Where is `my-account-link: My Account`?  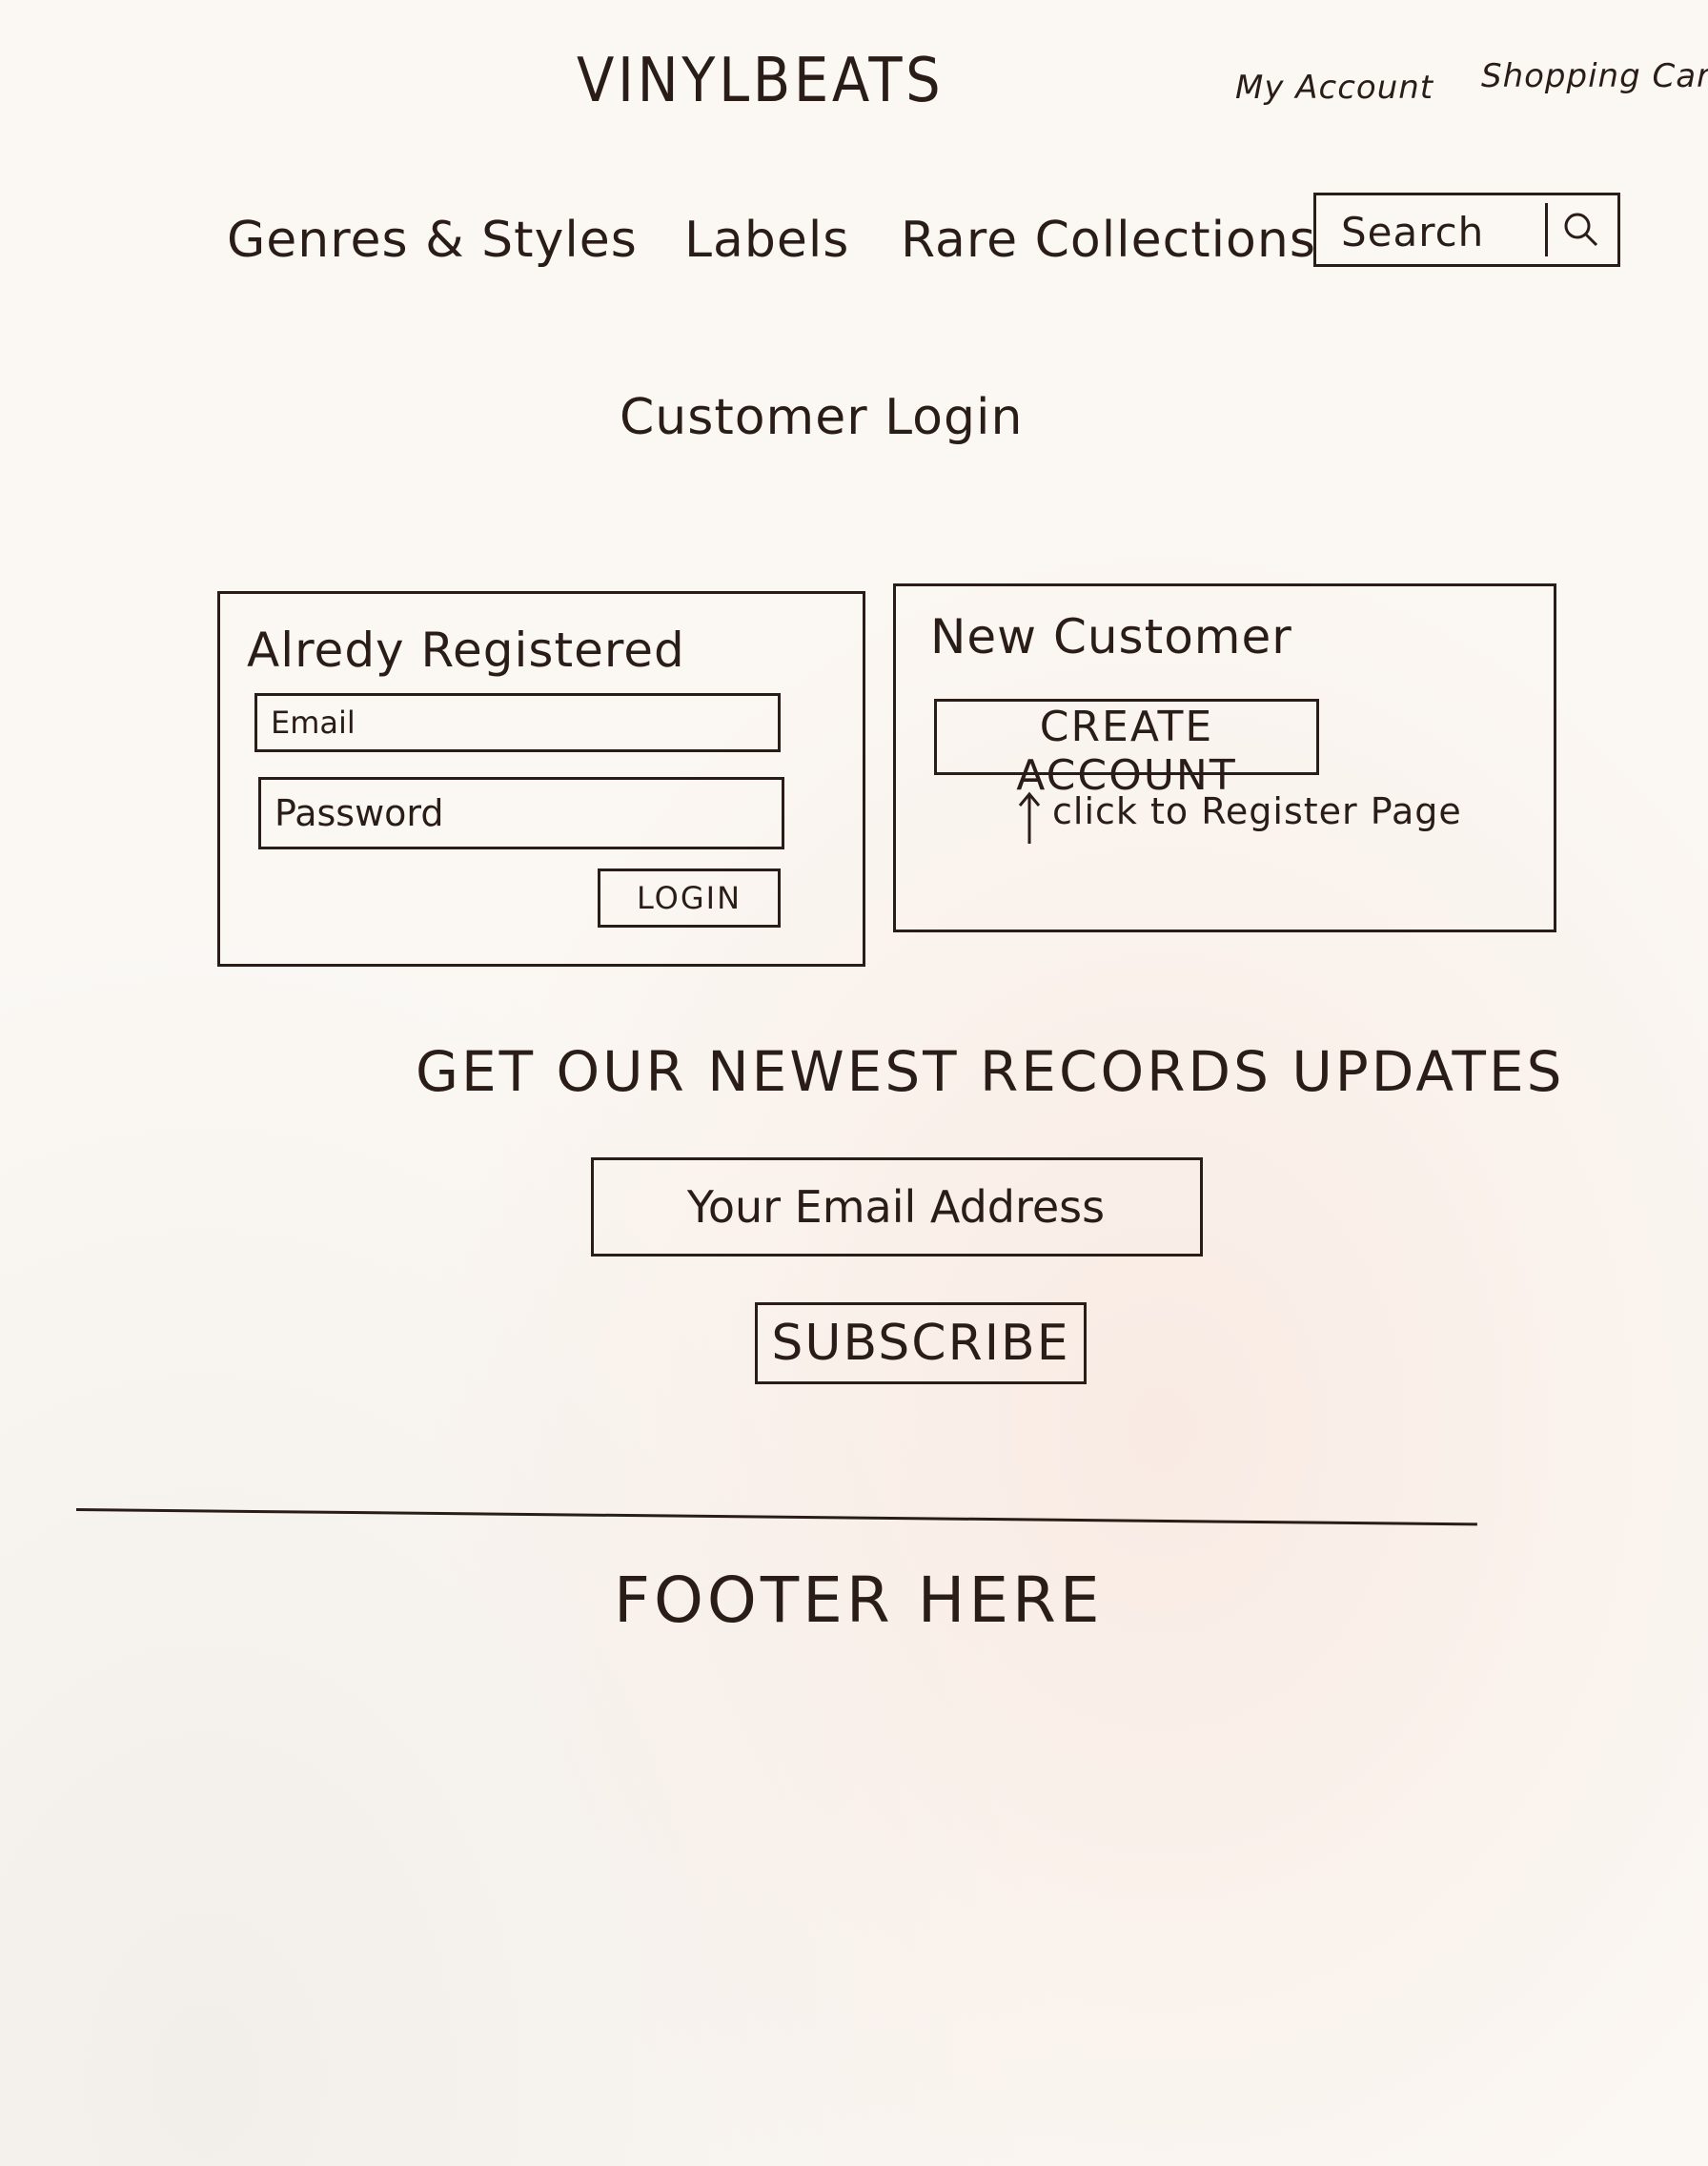
my-account-link: My Account is located at coordinates (1334, 88).